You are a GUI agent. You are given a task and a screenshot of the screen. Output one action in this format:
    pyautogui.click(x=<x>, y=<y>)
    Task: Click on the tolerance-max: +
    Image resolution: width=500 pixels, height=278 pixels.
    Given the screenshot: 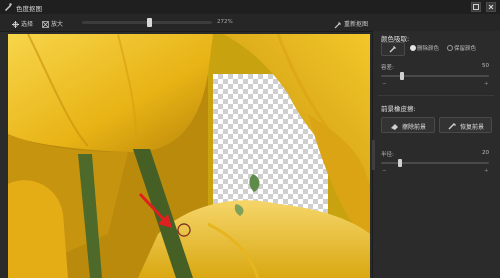 What is the action you would take?
    pyautogui.click(x=486, y=84)
    